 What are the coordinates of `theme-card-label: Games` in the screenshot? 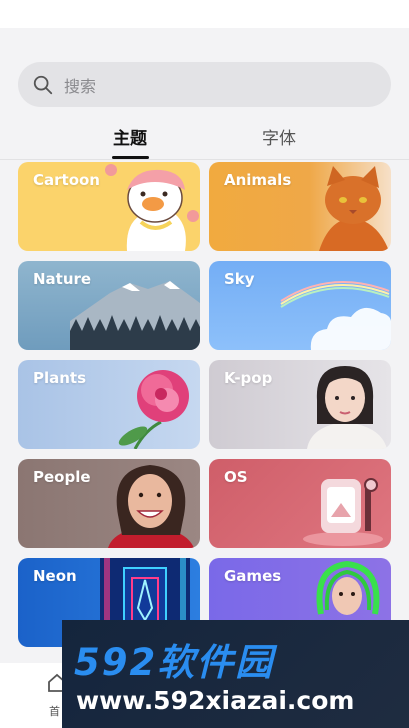 It's located at (253, 576).